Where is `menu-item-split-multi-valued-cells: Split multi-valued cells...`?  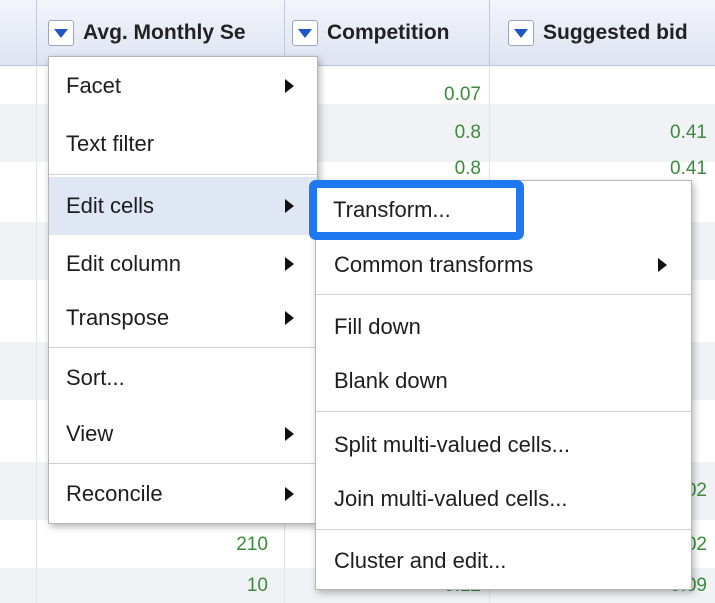 menu-item-split-multi-valued-cells: Split multi-valued cells... is located at coordinates (503, 445).